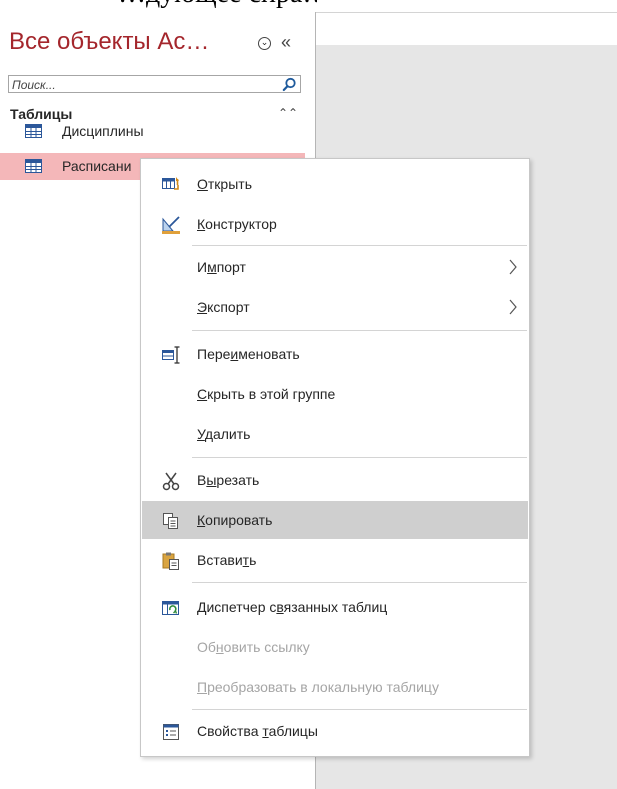 Image resolution: width=617 pixels, height=789 pixels. Describe the element at coordinates (335, 307) in the screenshot. I see `menu-item-export: Экспорт` at that location.